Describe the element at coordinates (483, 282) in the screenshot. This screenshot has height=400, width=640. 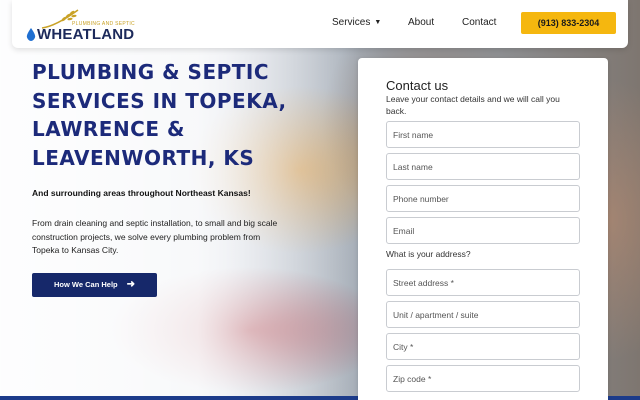
I see `street-address-field` at that location.